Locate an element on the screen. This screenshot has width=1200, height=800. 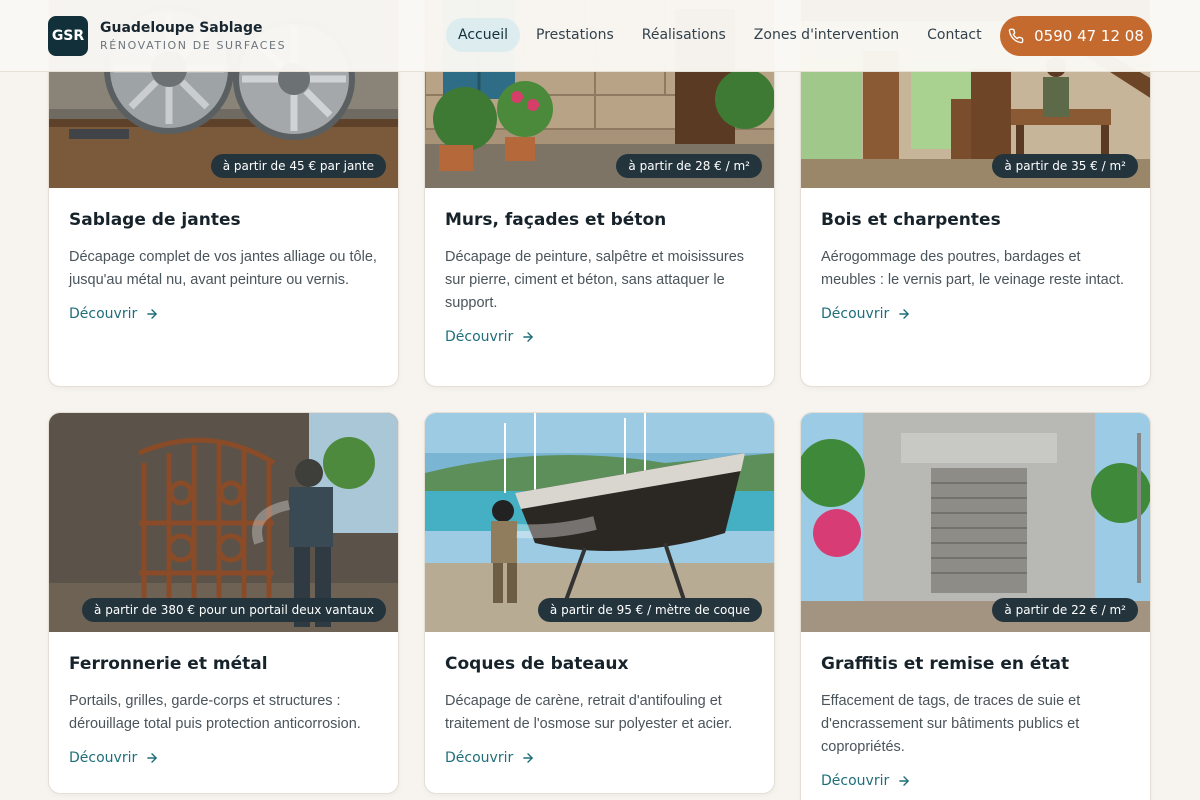
nav-item-prestations: Prestations is located at coordinates (575, 35).